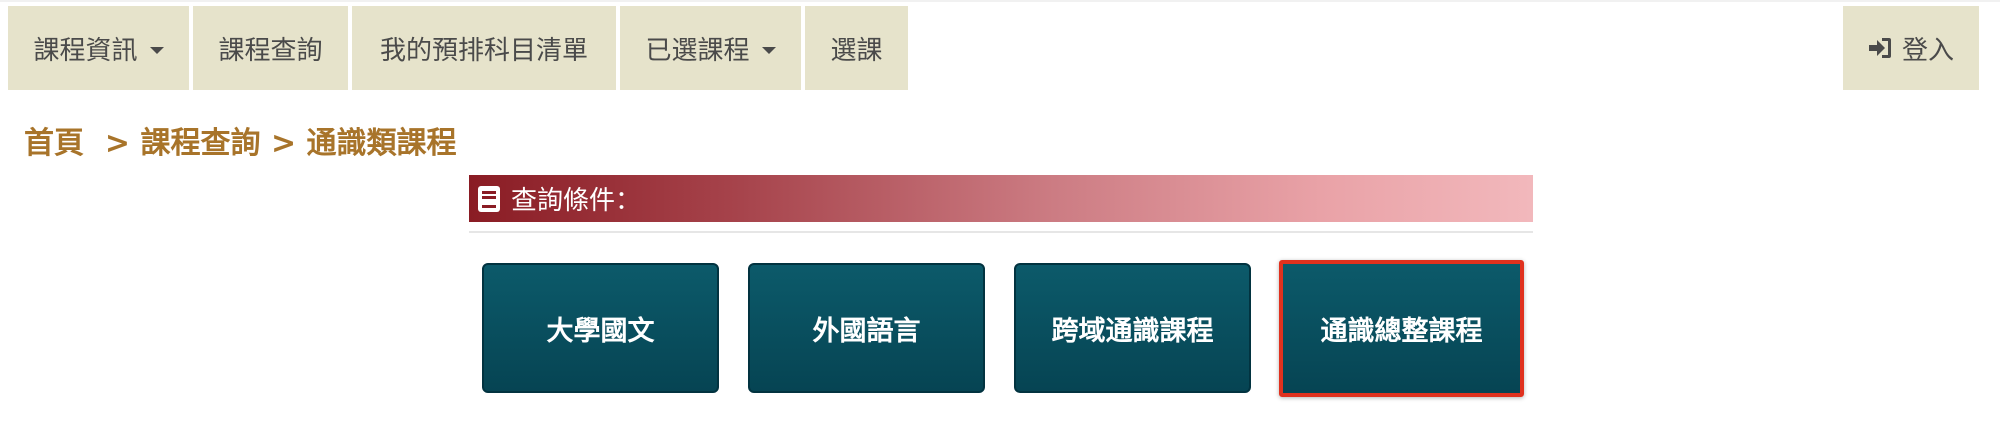  What do you see at coordinates (1927, 50) in the screenshot?
I see `login-label: 登入` at bounding box center [1927, 50].